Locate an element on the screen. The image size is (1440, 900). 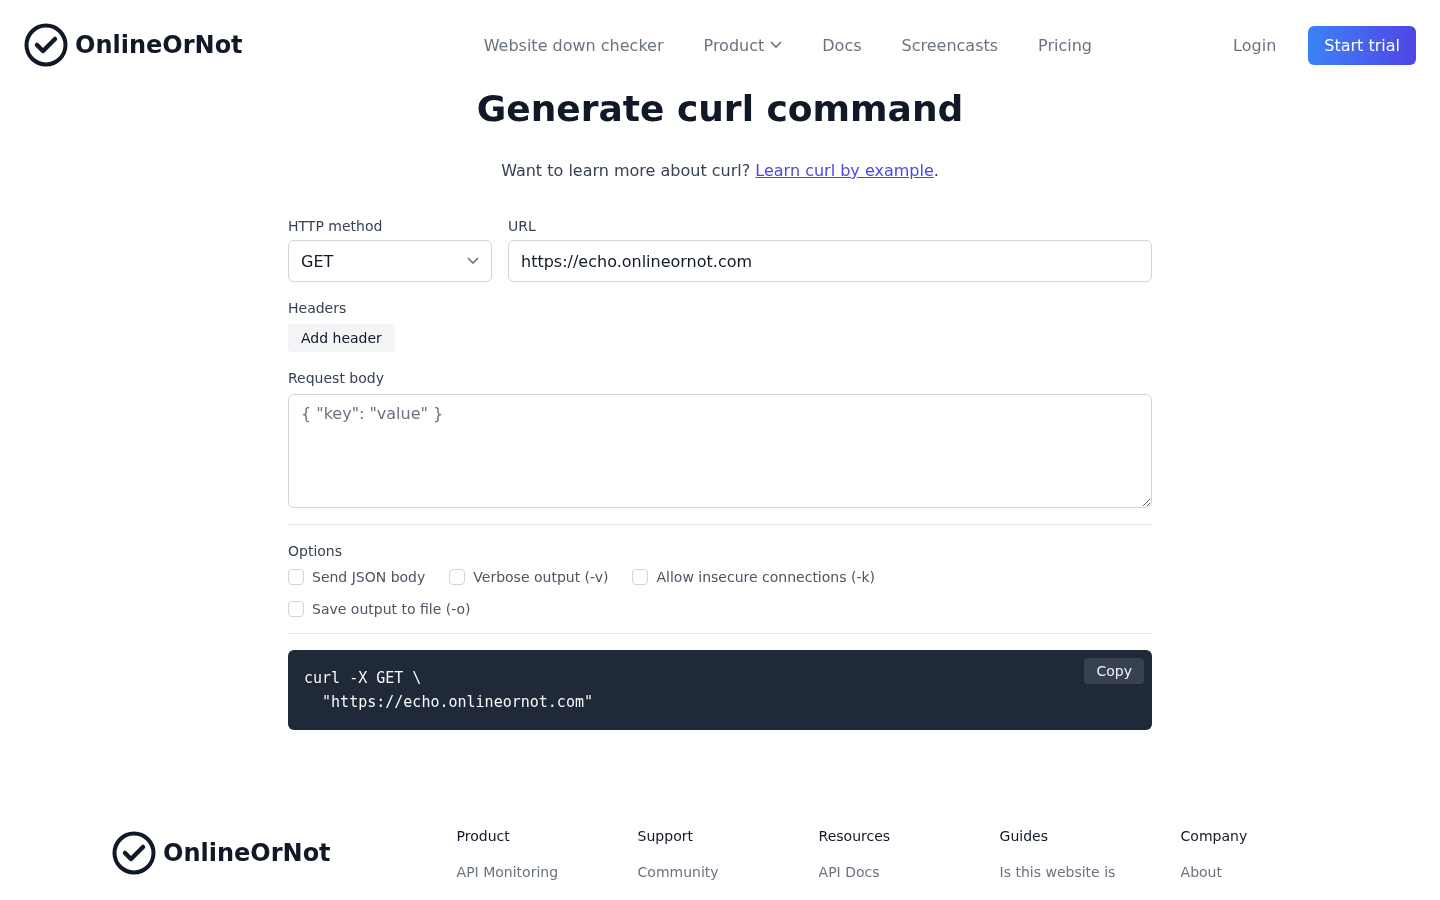
url-input: https://echo.onlineornot.com is located at coordinates (830, 261).